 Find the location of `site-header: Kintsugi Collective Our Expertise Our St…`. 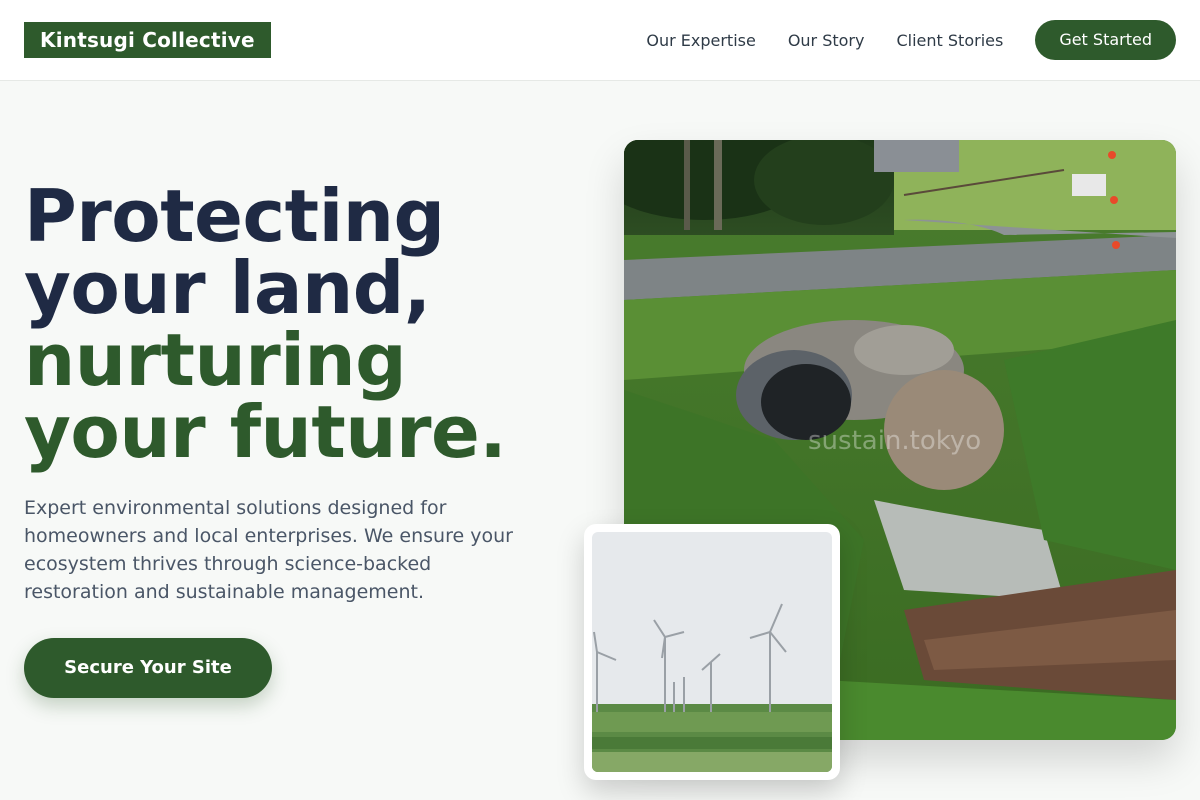

site-header: Kintsugi Collective Our Expertise Our St… is located at coordinates (600, 40).